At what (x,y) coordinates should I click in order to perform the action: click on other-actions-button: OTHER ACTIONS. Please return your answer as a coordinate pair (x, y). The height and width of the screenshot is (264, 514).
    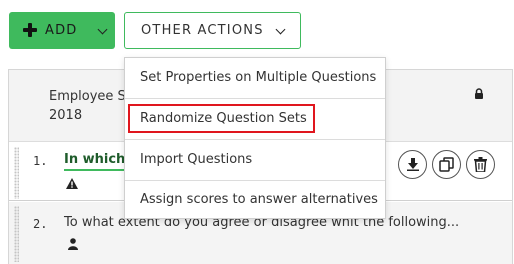
    Looking at the image, I should click on (212, 30).